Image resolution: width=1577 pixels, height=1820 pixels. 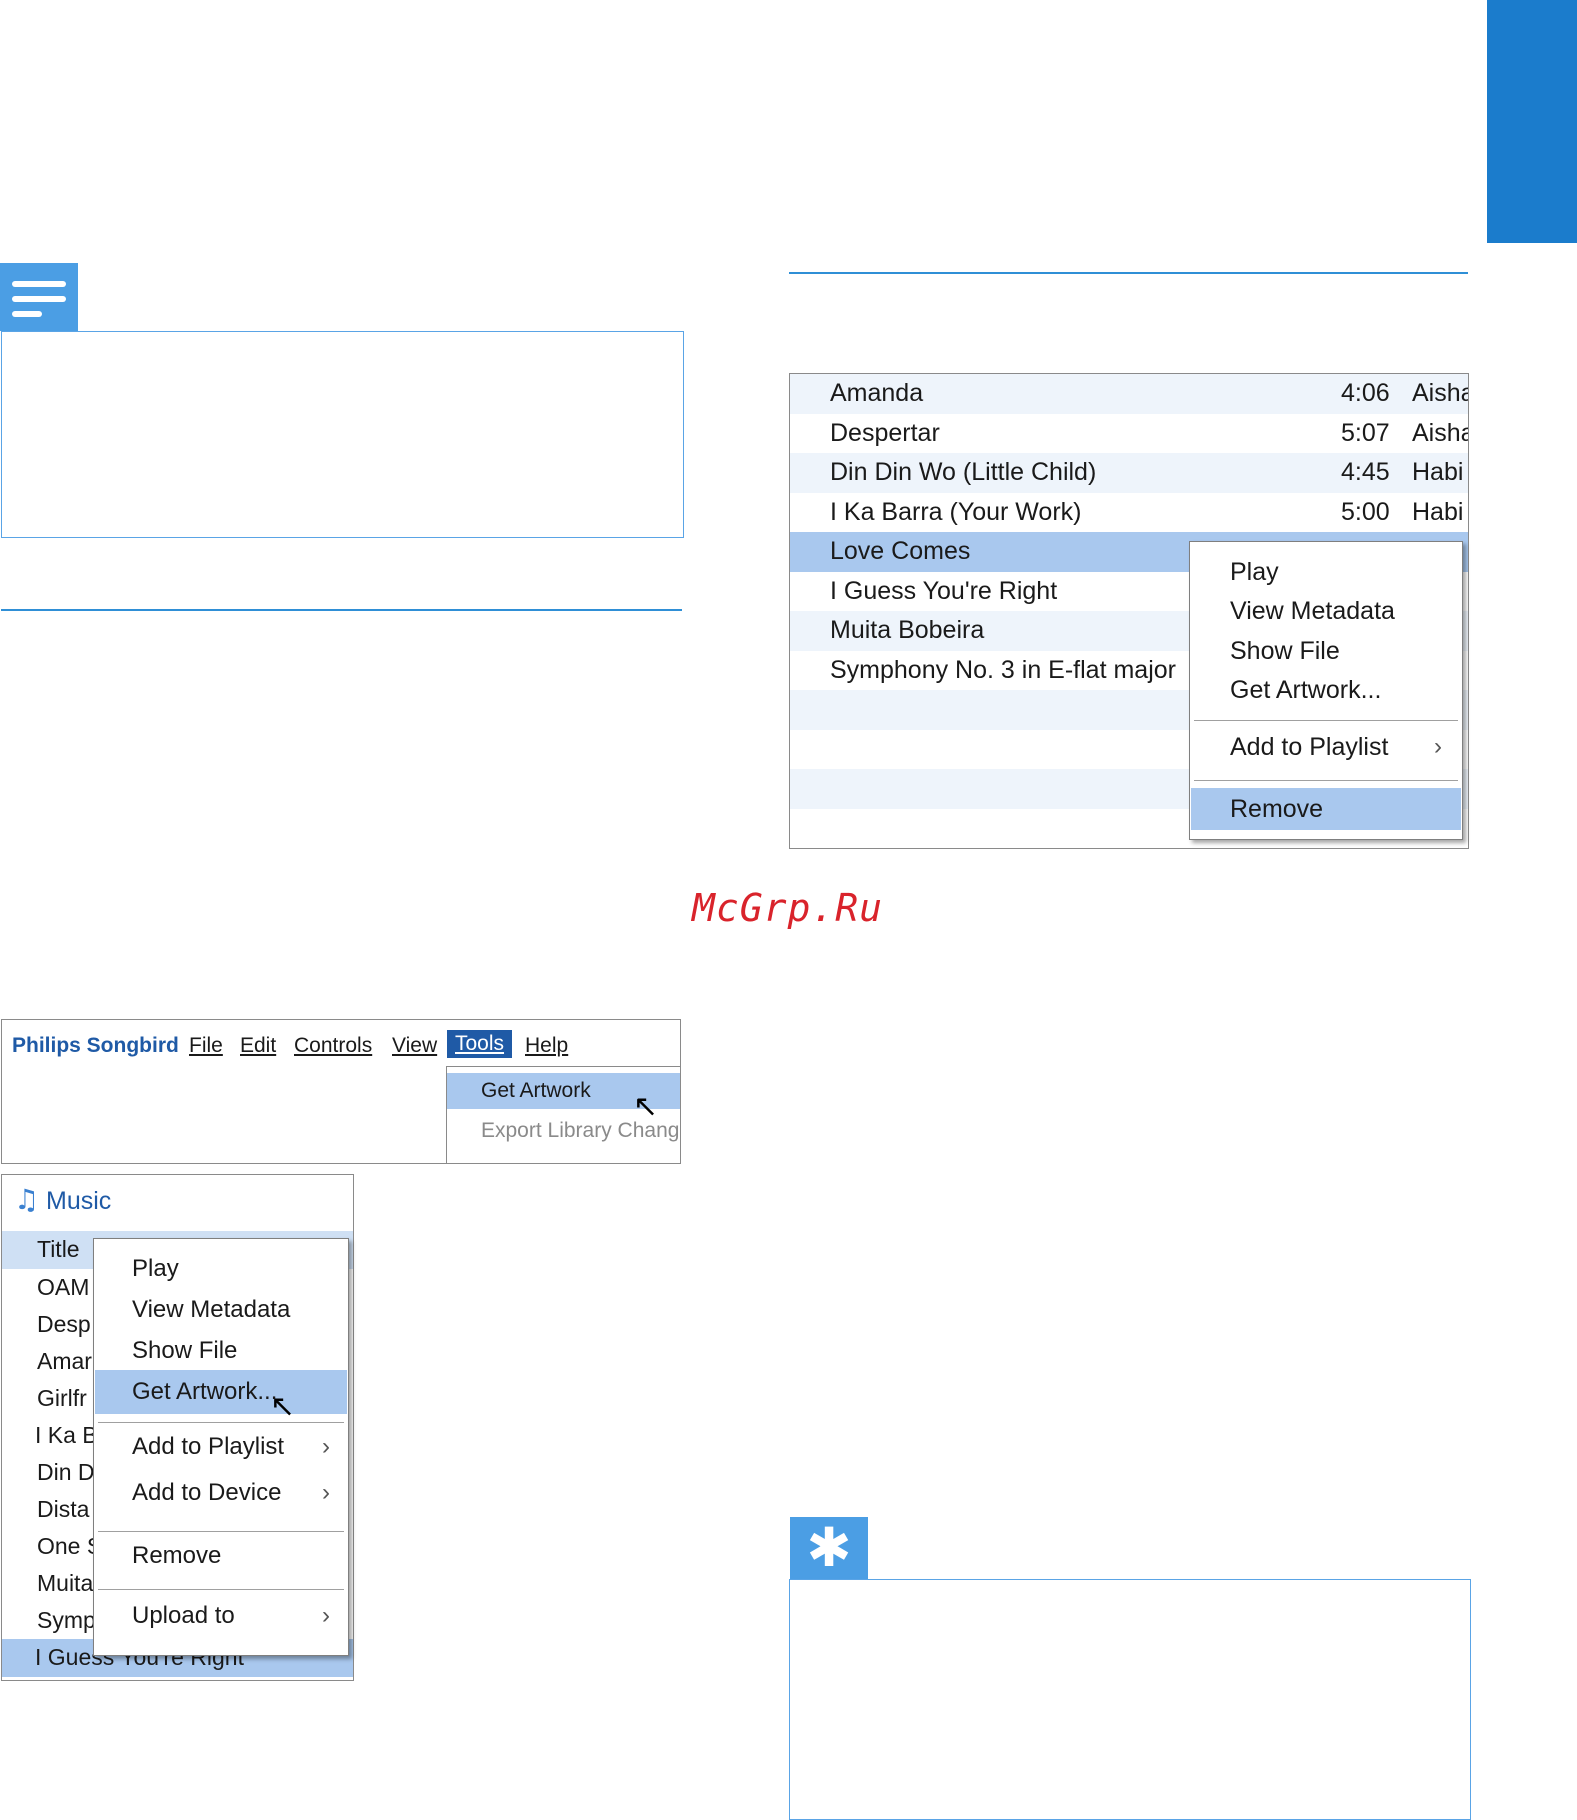 What do you see at coordinates (58, 1249) in the screenshot?
I see `column-title: Title` at bounding box center [58, 1249].